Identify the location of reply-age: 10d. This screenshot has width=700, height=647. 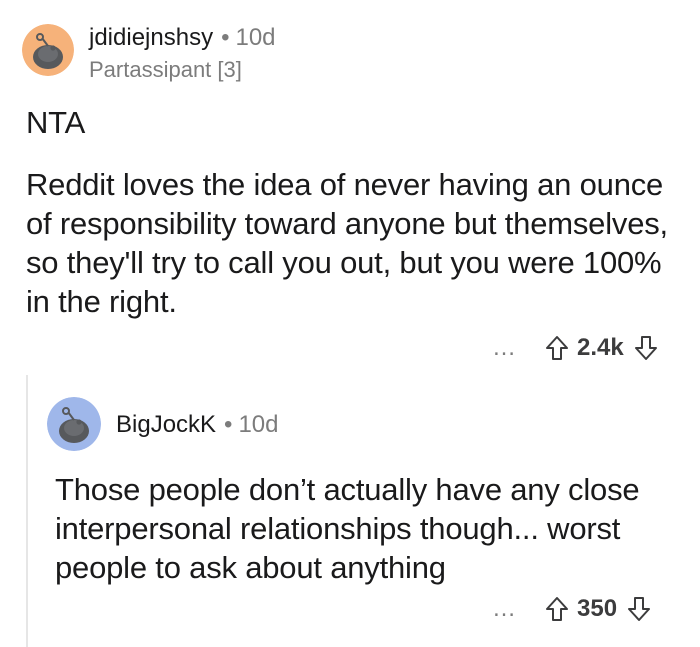
(258, 424).